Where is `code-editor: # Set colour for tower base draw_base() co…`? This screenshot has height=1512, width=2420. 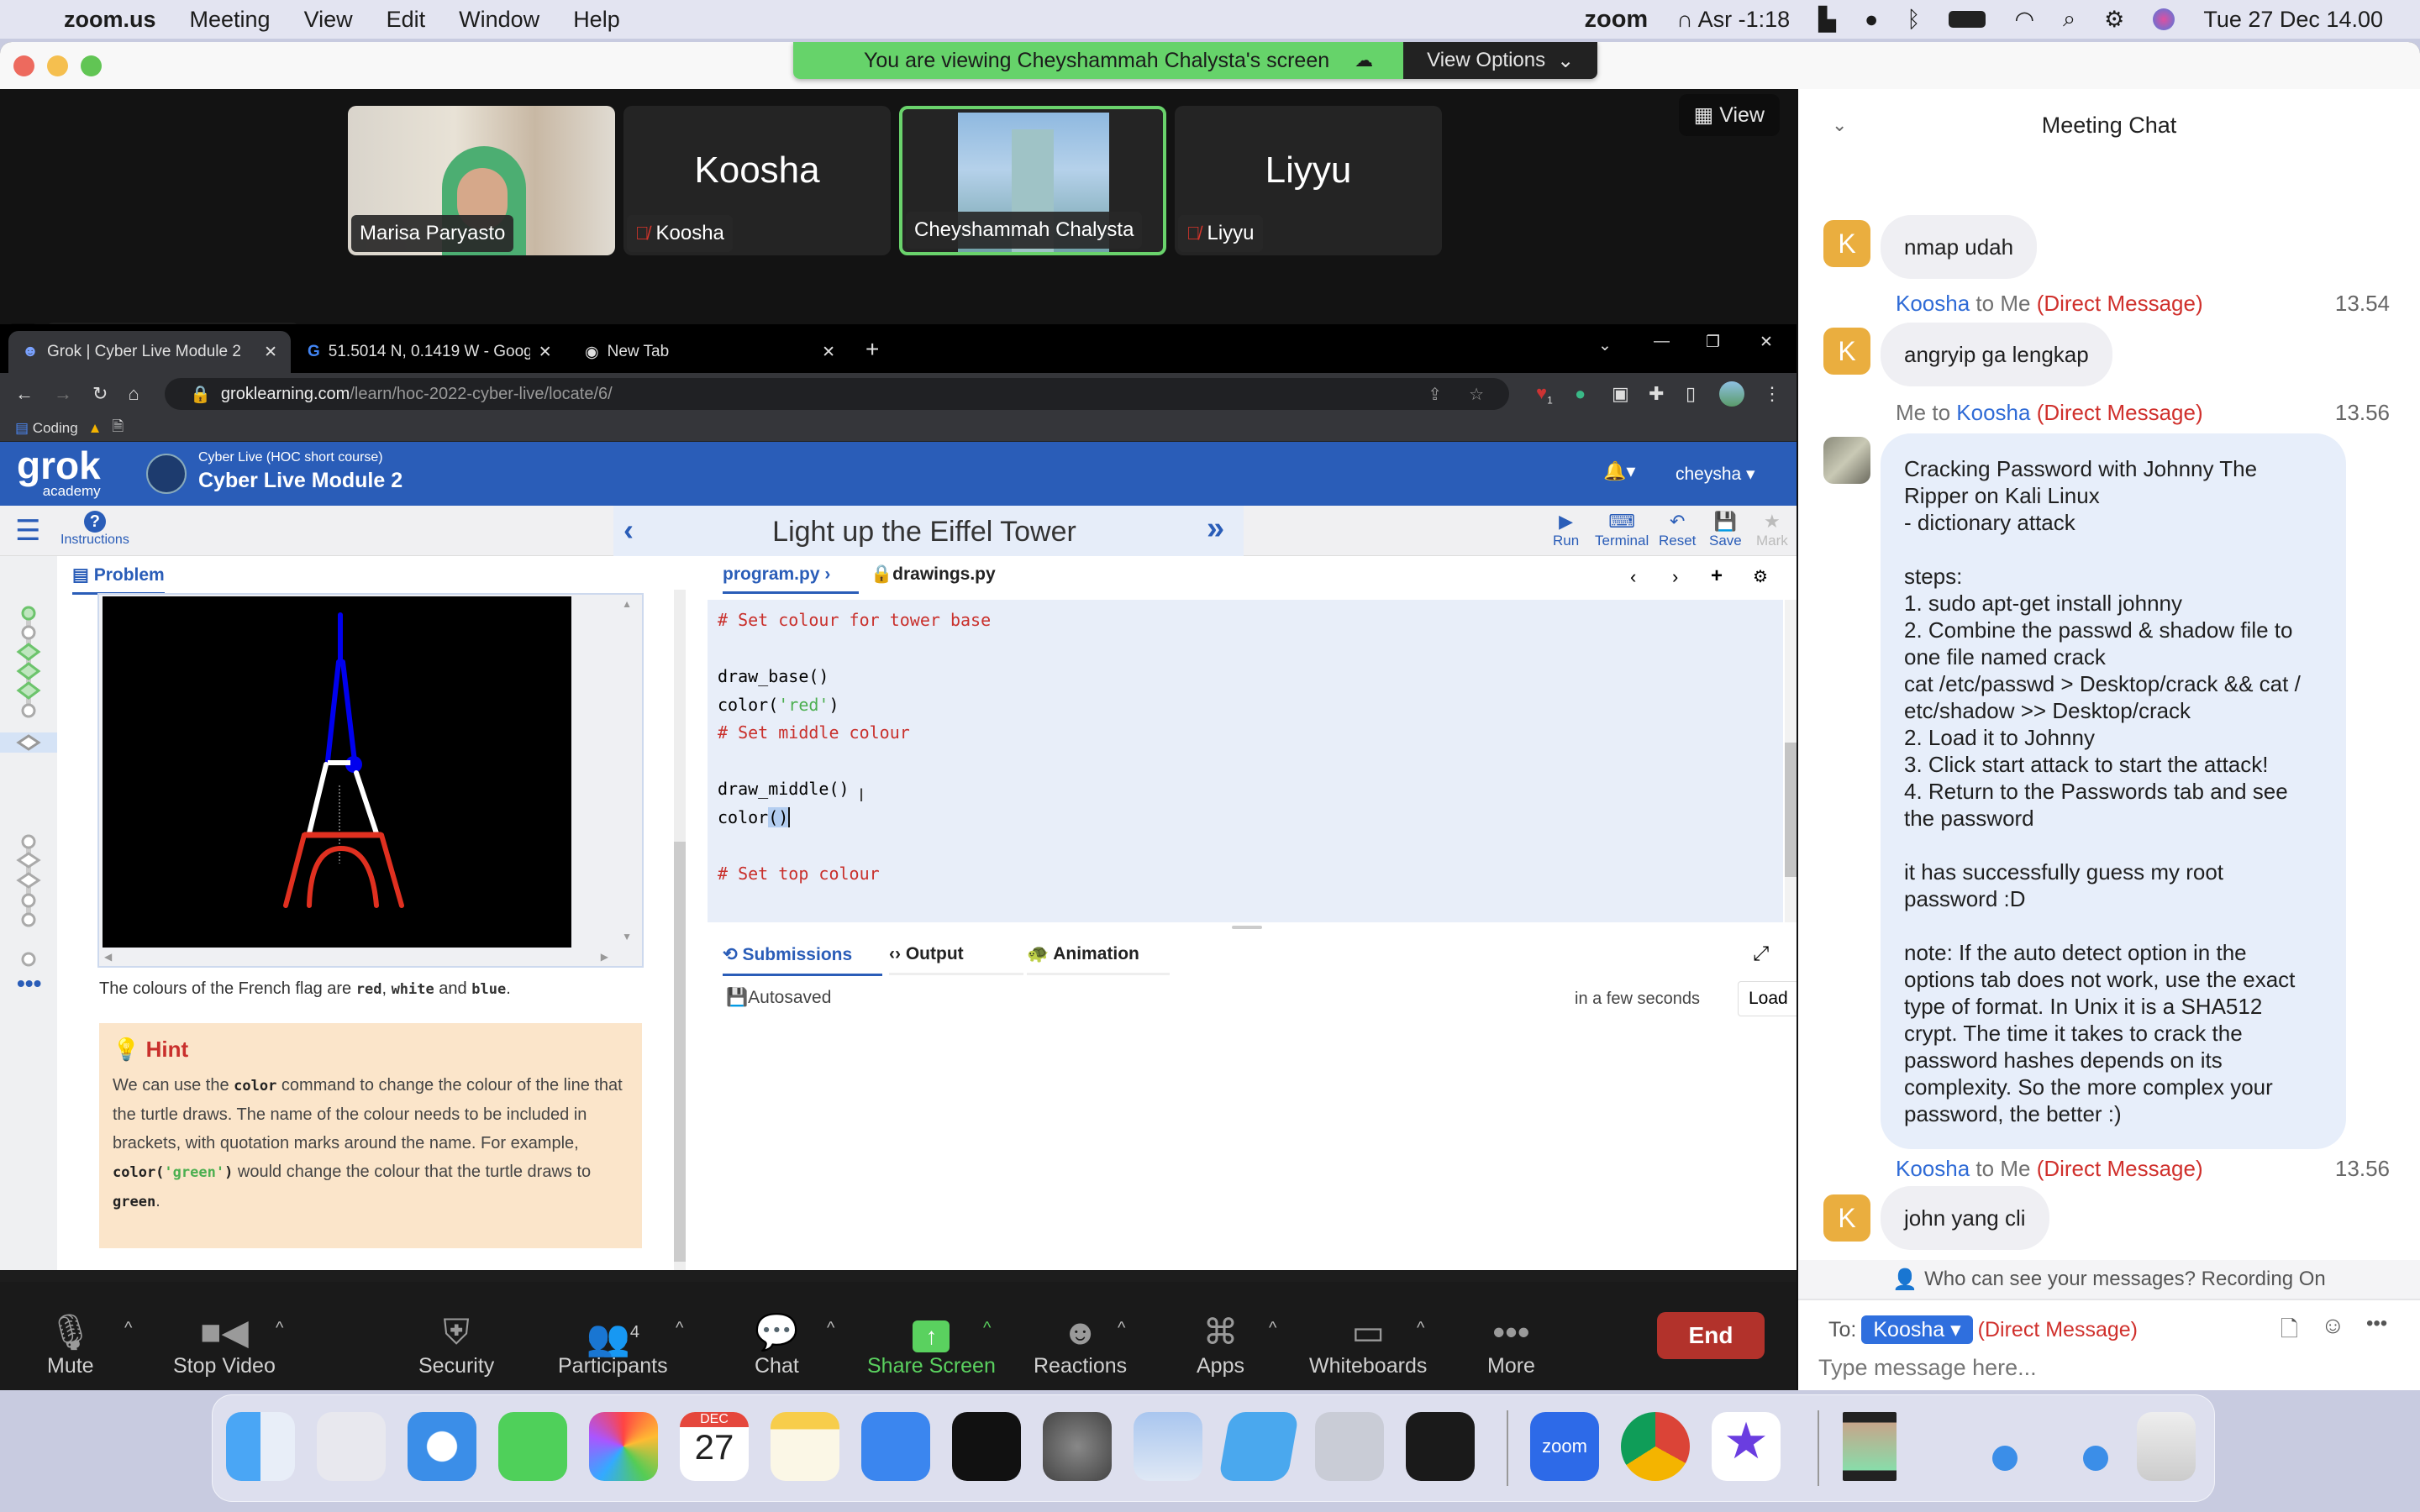 code-editor: # Set colour for tower base draw_base() co… is located at coordinates (1245, 761).